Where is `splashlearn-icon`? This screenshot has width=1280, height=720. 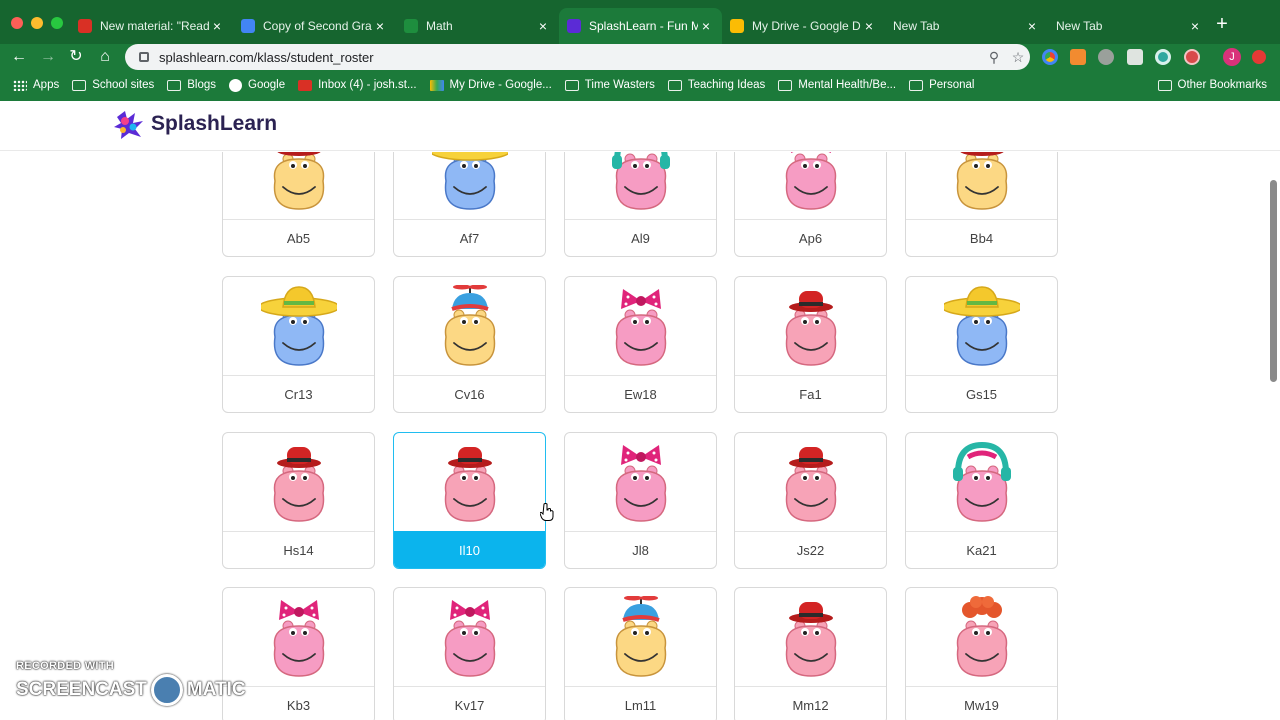
splashlearn-icon is located at coordinates (574, 26).